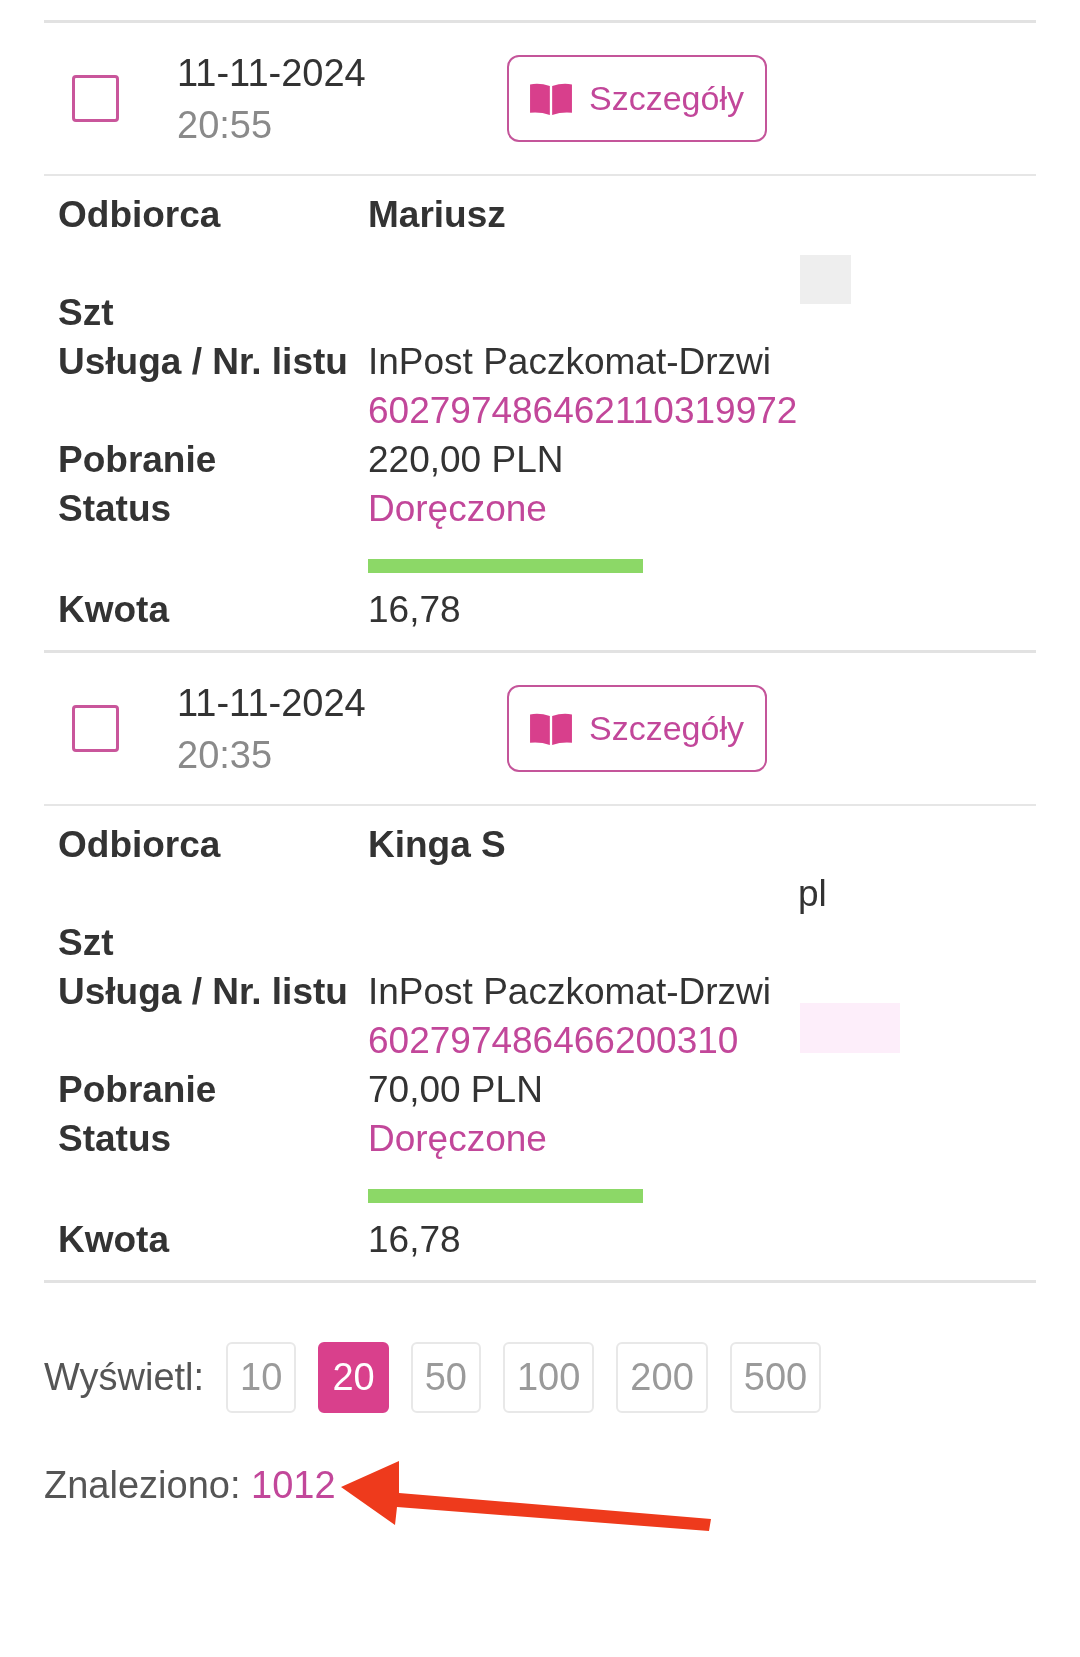 The image size is (1080, 1657). Describe the element at coordinates (437, 845) in the screenshot. I see `recipient-name: Kinga S` at that location.